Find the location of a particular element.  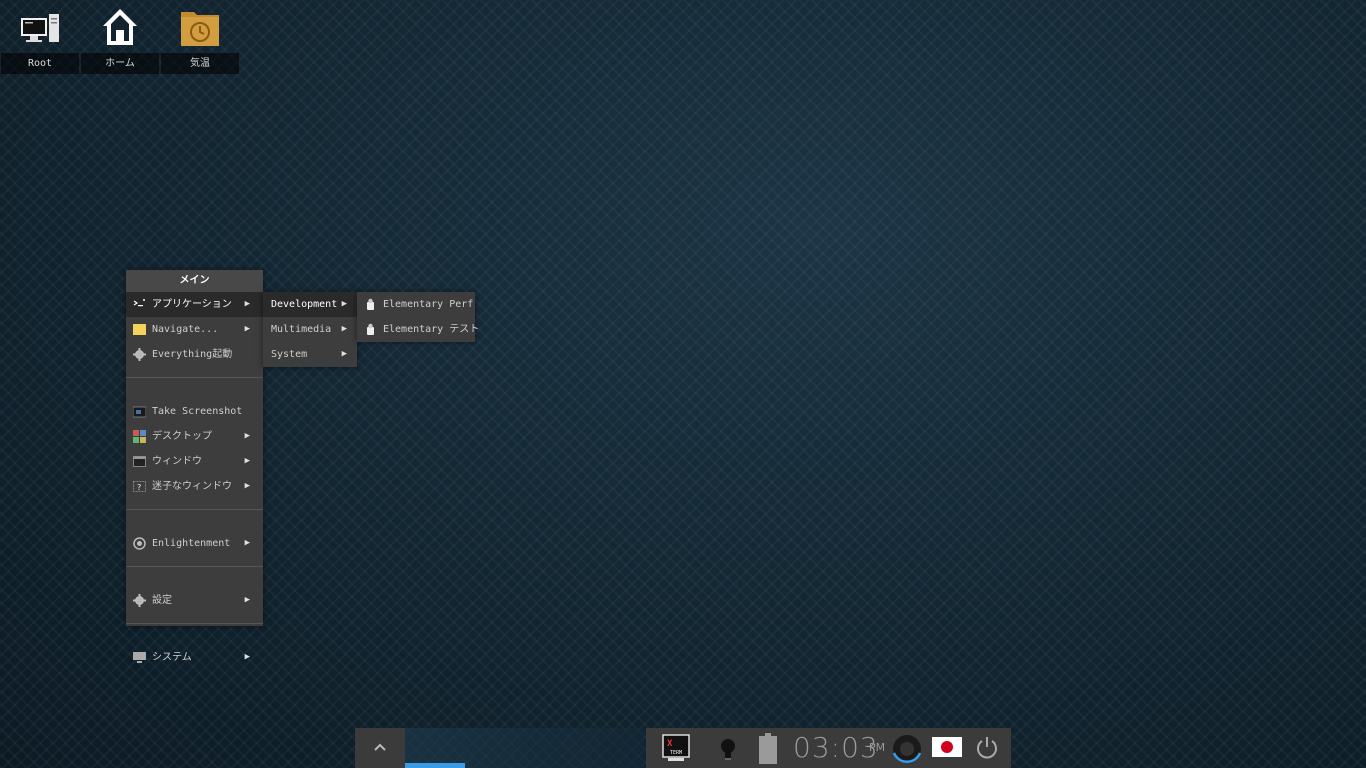

menu-item-everything: Everything起動 is located at coordinates (194, 354).